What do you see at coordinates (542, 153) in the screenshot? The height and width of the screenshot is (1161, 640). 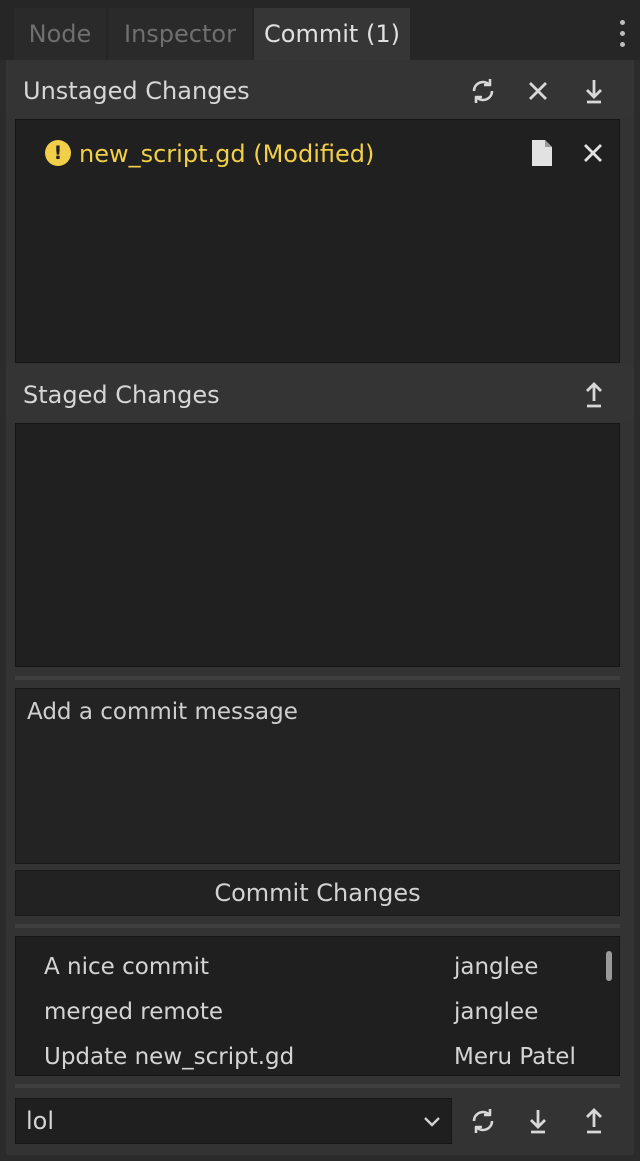 I see `file-icon` at bounding box center [542, 153].